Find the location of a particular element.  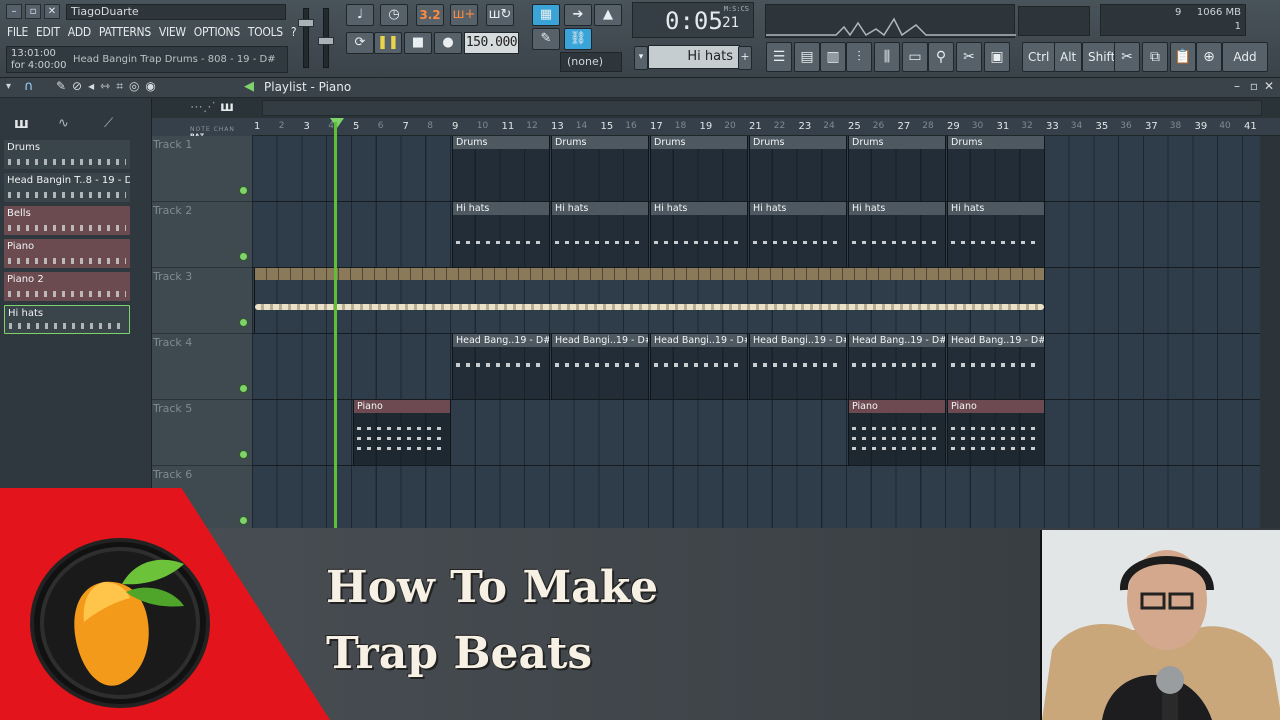

playhead-marker-icon is located at coordinates (337, 123).